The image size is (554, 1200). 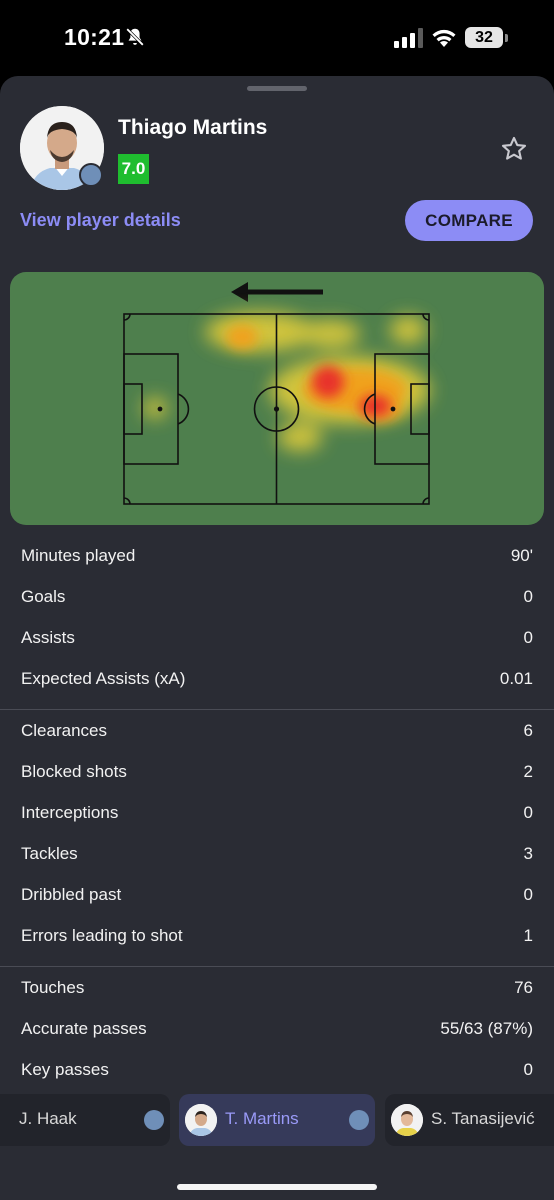 I want to click on stat-value: 6, so click(x=528, y=730).